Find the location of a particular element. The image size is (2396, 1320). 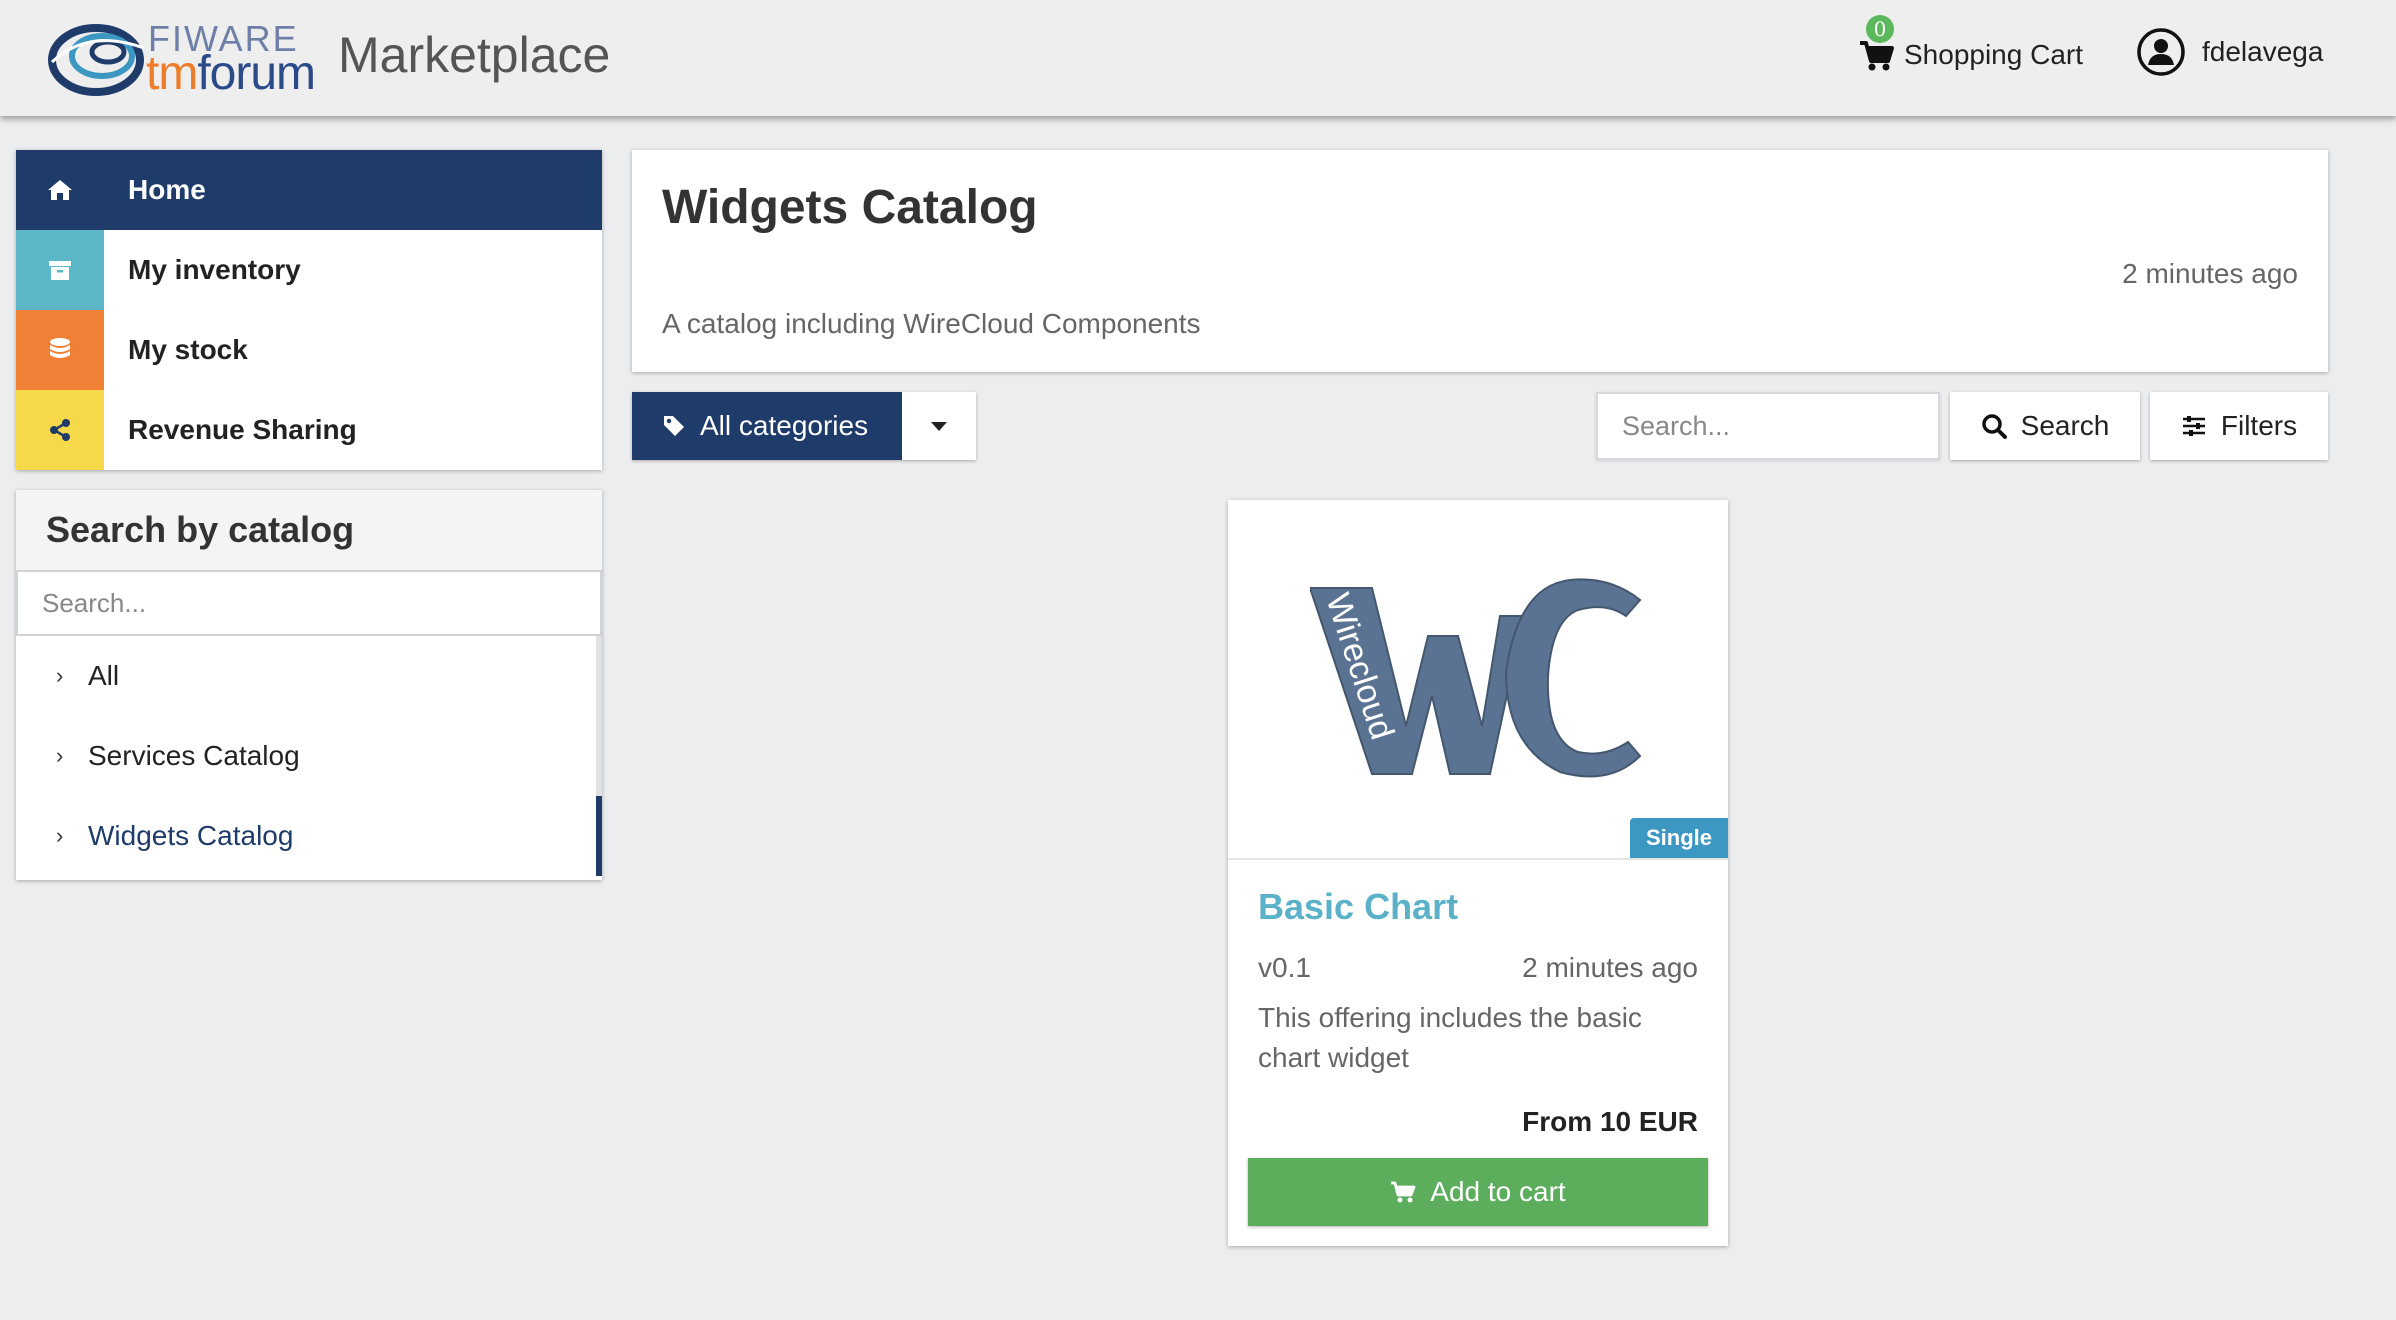

search-button-label: Search is located at coordinates (2065, 425).